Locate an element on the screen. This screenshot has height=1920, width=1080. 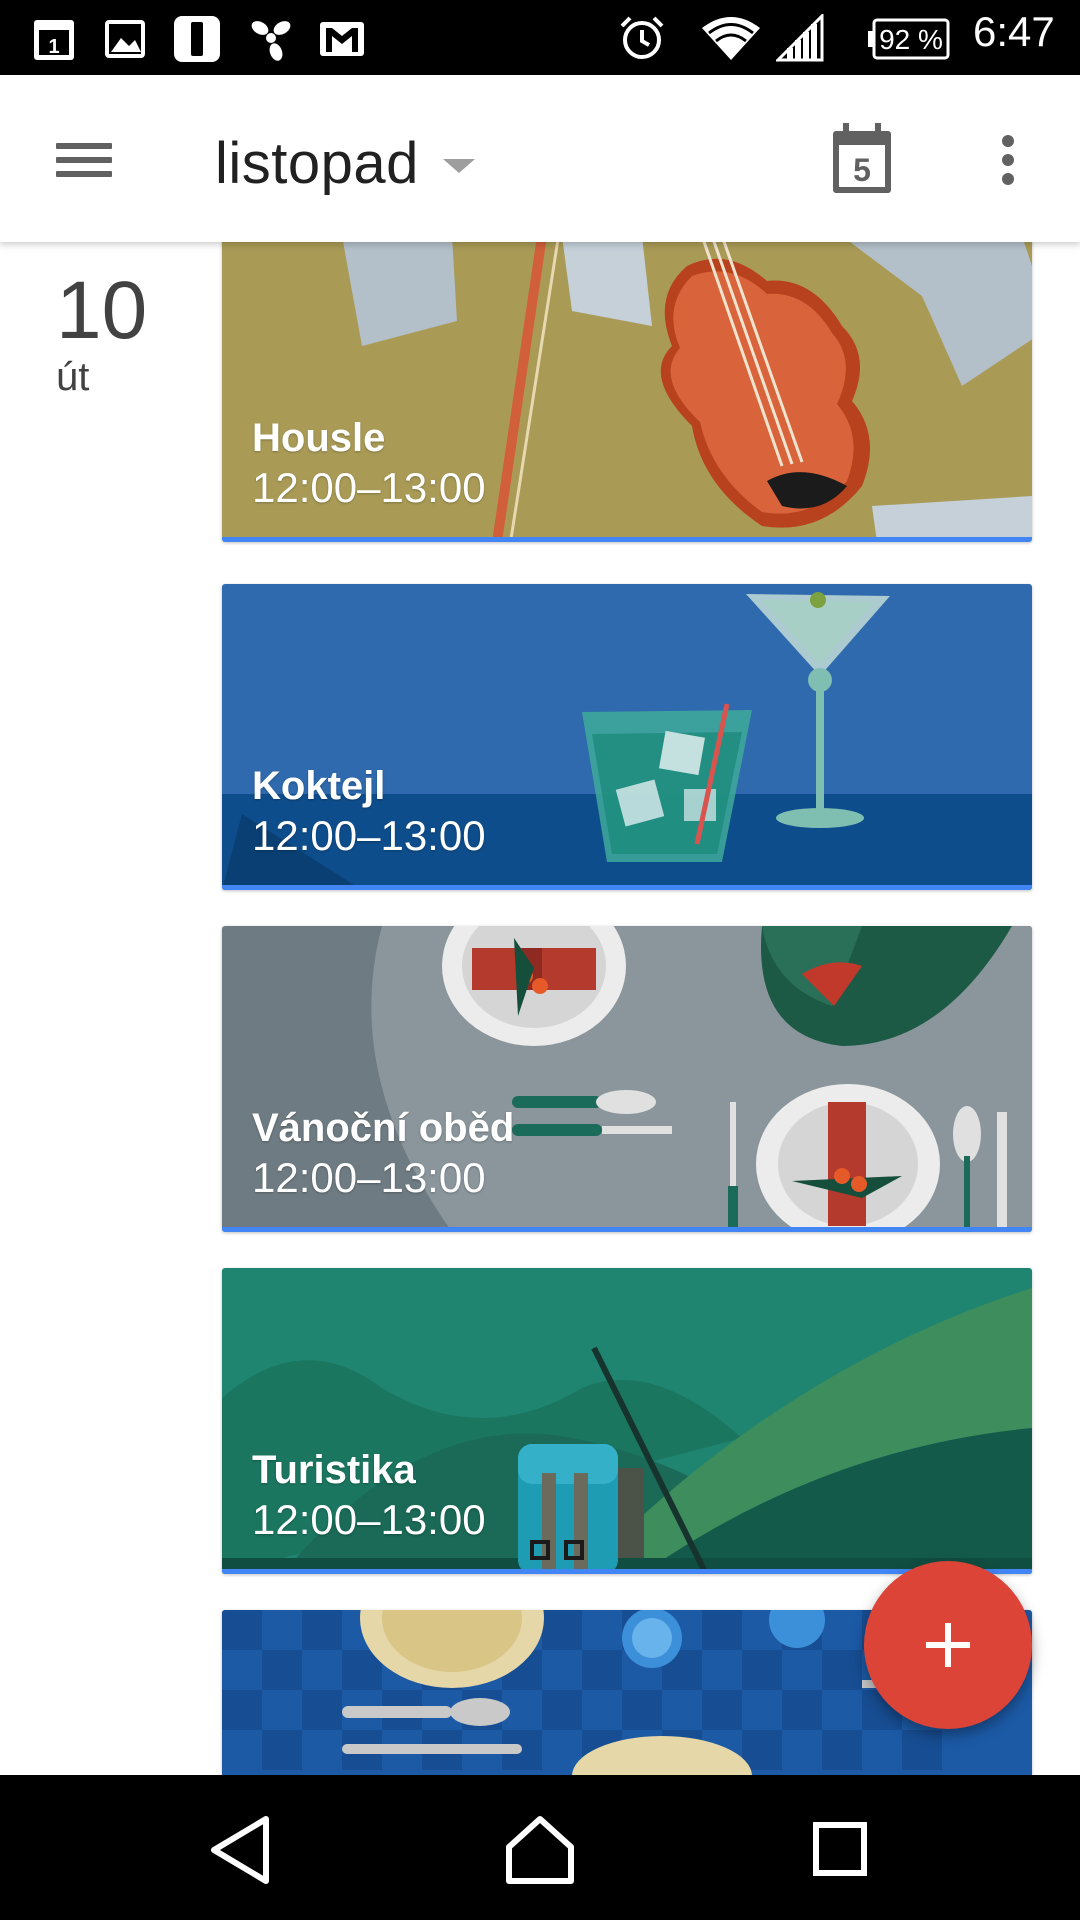
event-card: Turistika 12:00–13:00 is located at coordinates (627, 1421).